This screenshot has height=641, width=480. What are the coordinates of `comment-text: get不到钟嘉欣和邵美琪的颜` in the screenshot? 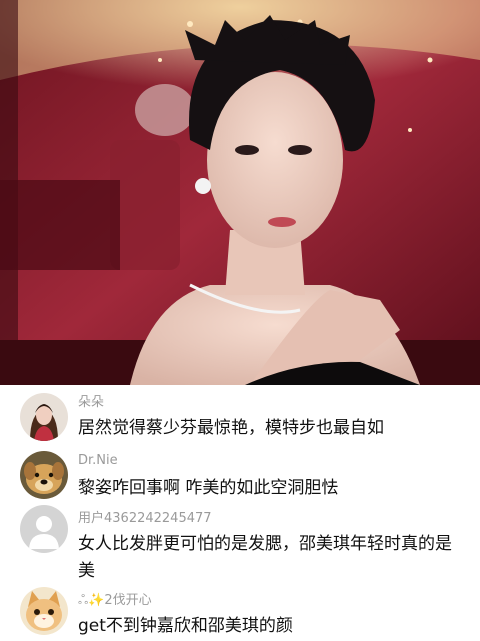 It's located at (185, 626).